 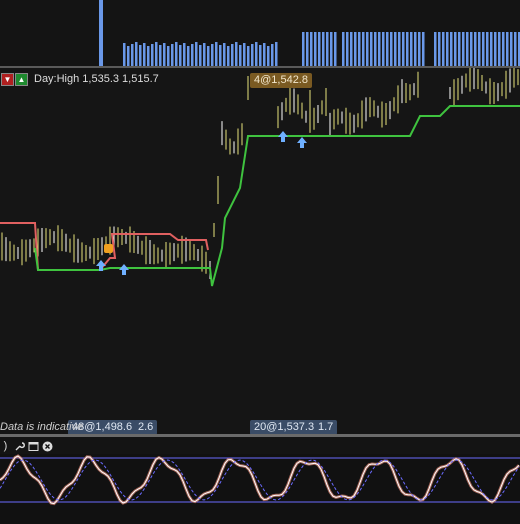 I want to click on price-tag-bottom-right: 20@1,537.3, so click(x=284, y=427).